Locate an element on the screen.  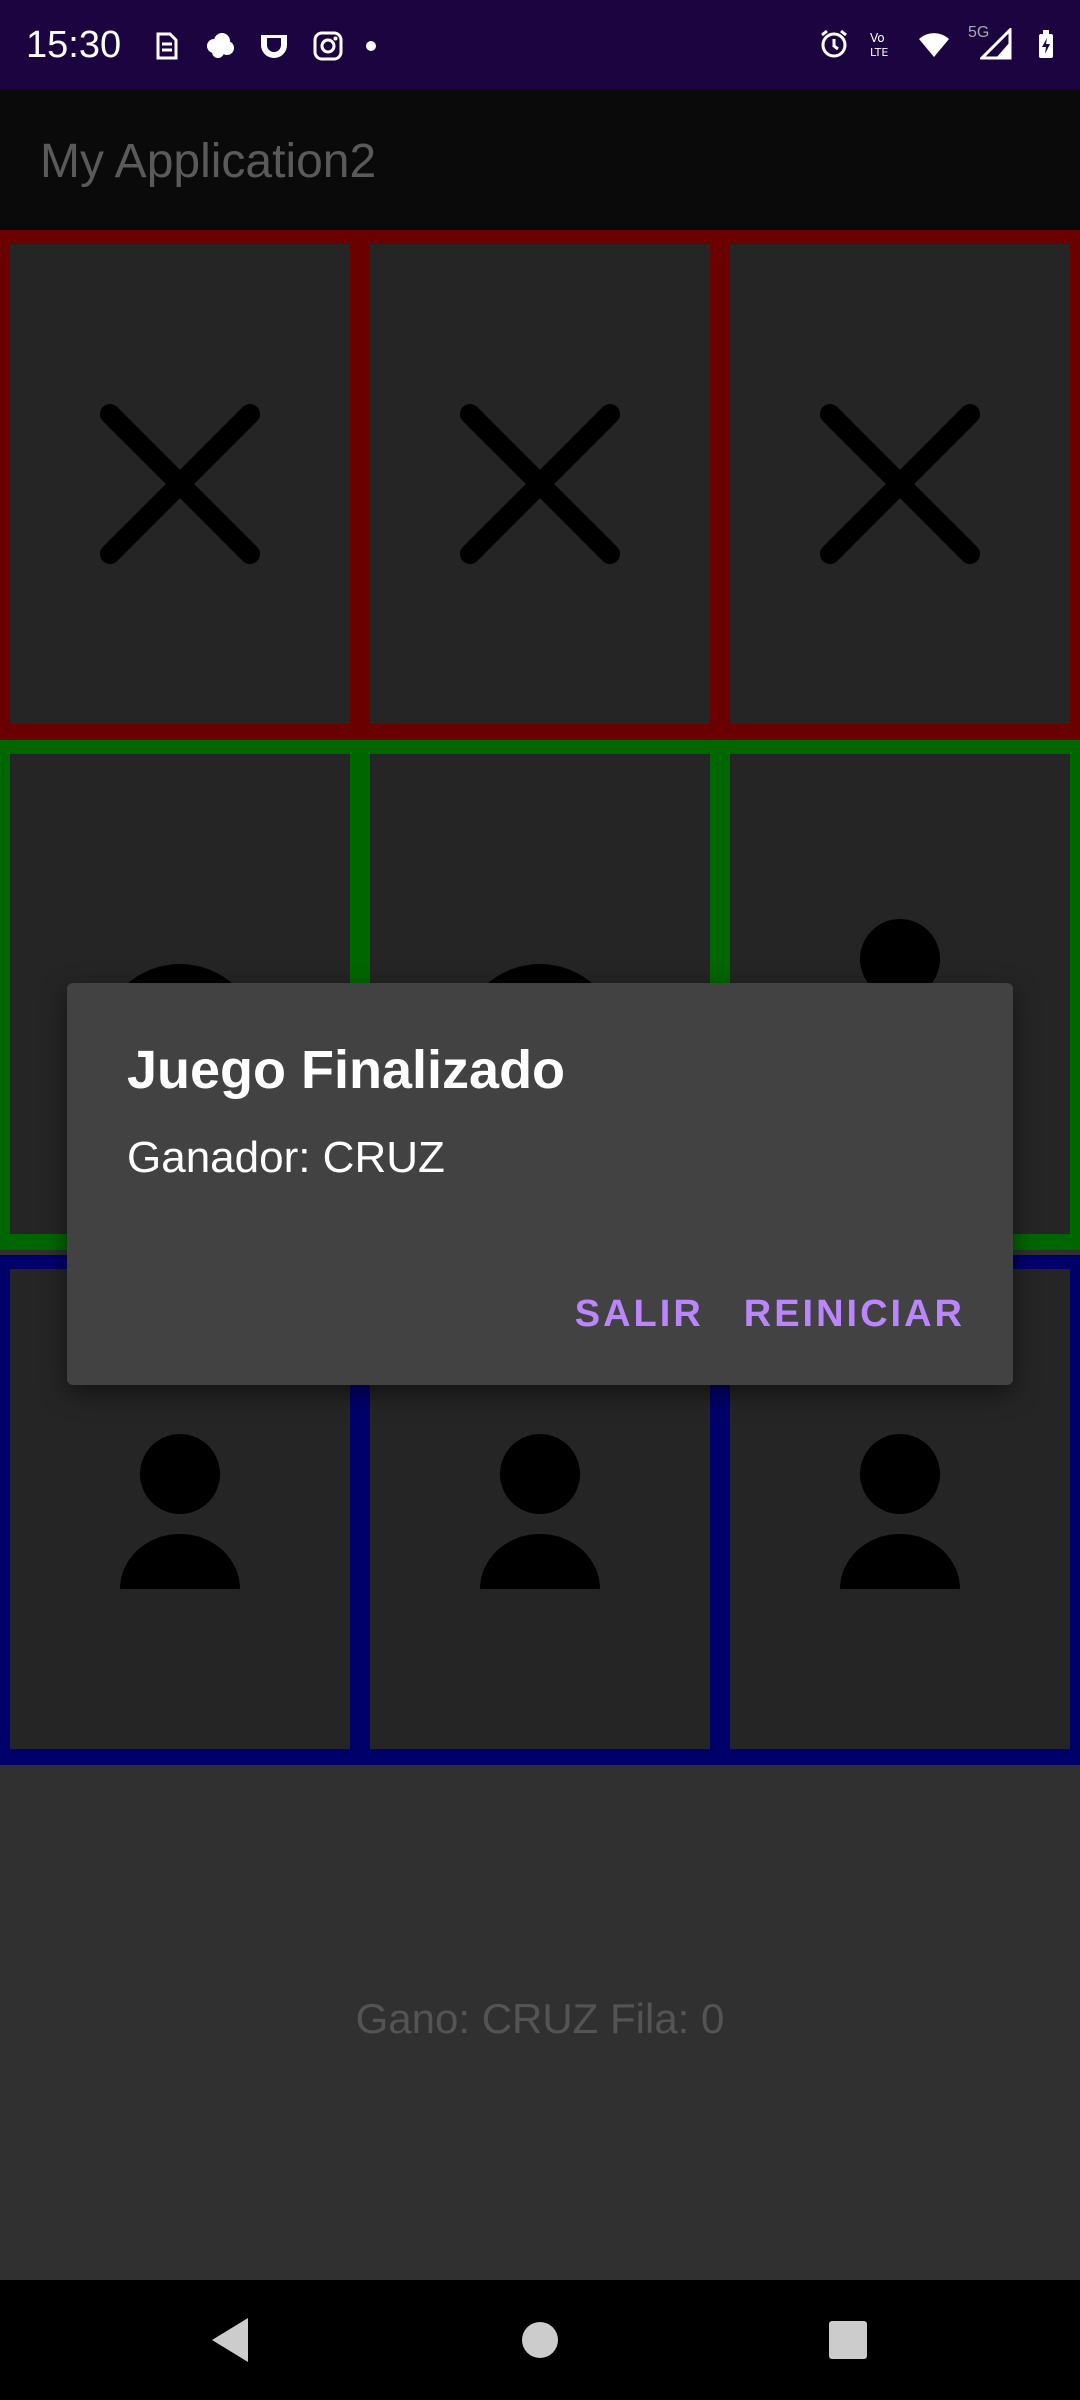
back-icon is located at coordinates (230, 2340).